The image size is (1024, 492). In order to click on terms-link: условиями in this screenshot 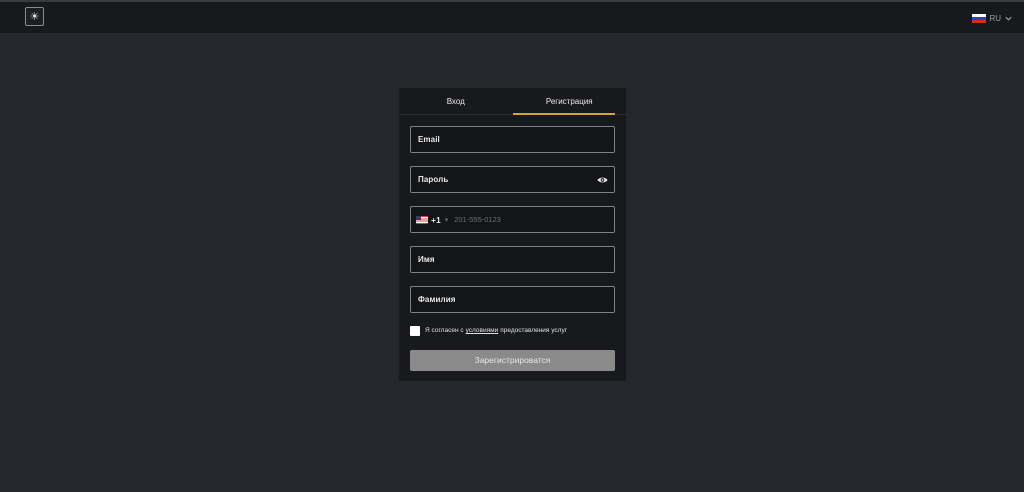, I will do `click(482, 330)`.